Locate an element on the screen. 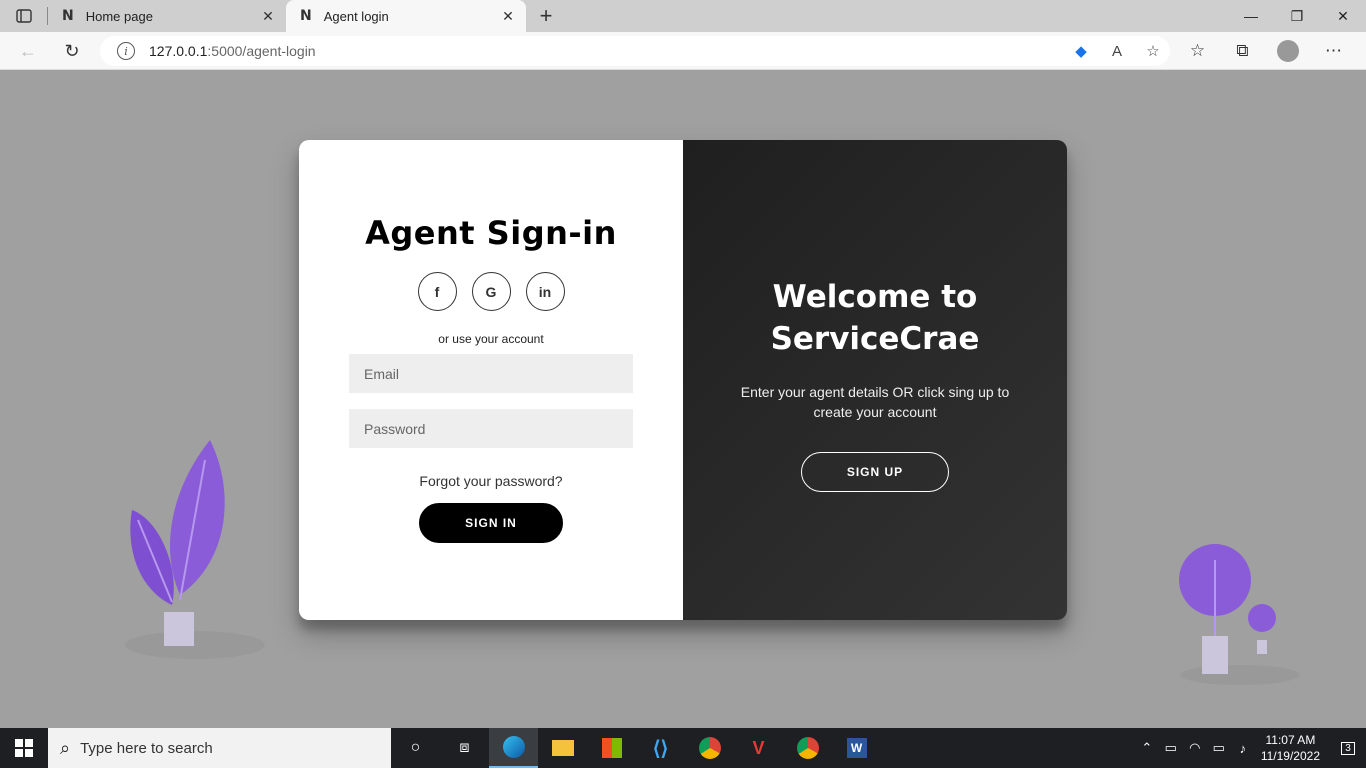 This screenshot has width=1366, height=768. notification-center-icon: 3 is located at coordinates (1348, 748).